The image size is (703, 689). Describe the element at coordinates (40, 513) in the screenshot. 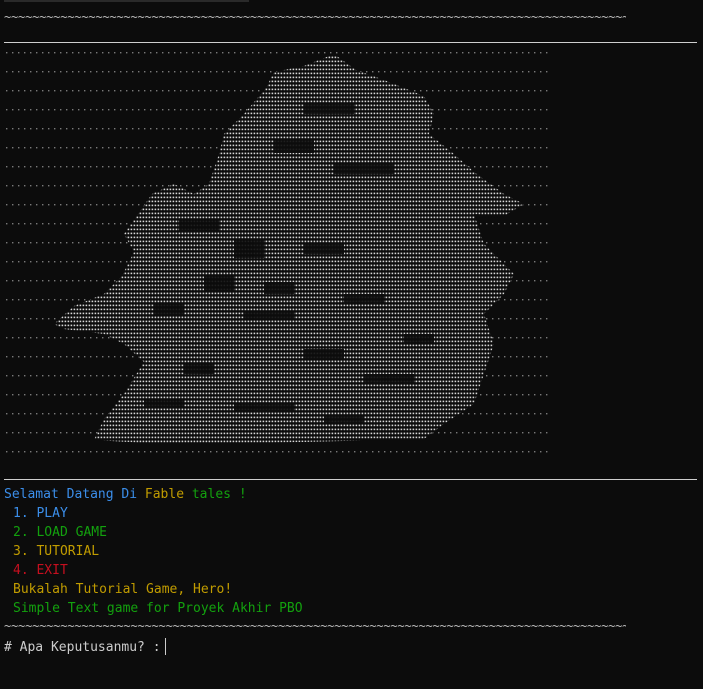

I see `menu-item-play: 1. PLAY` at that location.